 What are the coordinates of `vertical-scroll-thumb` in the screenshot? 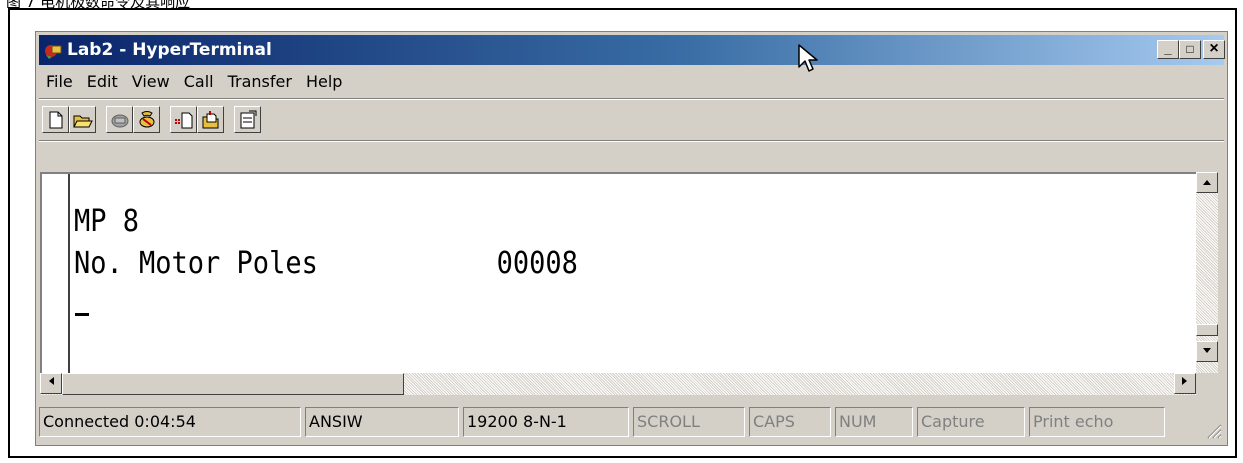 It's located at (1207, 330).